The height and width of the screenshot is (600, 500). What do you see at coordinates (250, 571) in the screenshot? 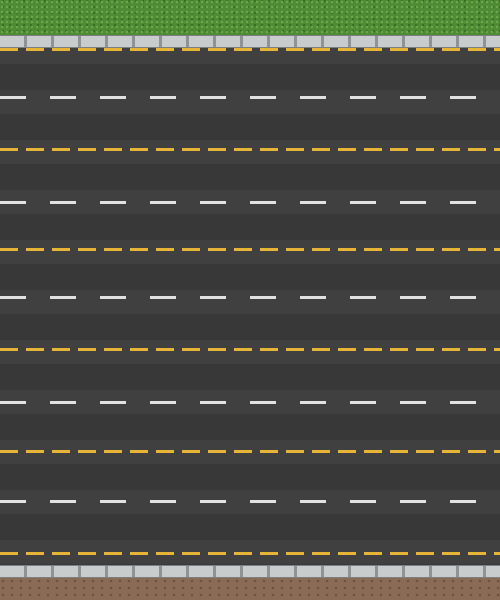
I see `bottom-curb` at bounding box center [250, 571].